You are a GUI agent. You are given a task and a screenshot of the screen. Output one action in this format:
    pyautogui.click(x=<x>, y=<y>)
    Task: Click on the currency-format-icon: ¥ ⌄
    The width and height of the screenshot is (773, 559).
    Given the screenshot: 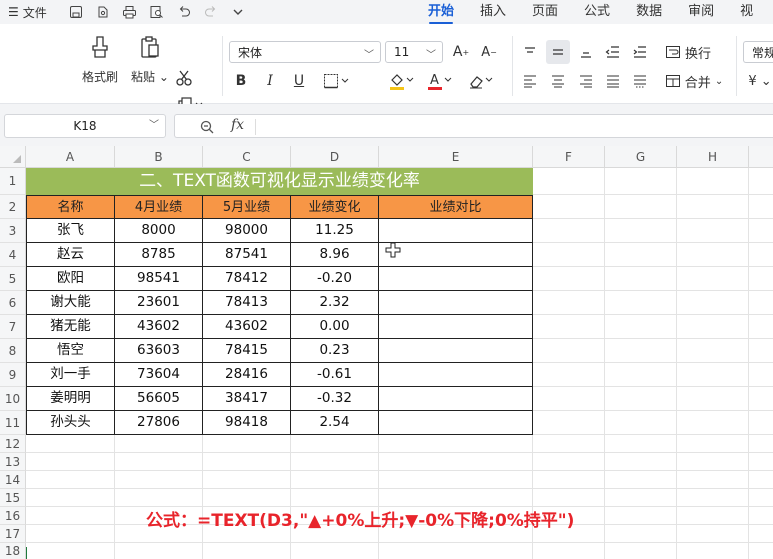 What is the action you would take?
    pyautogui.click(x=760, y=81)
    